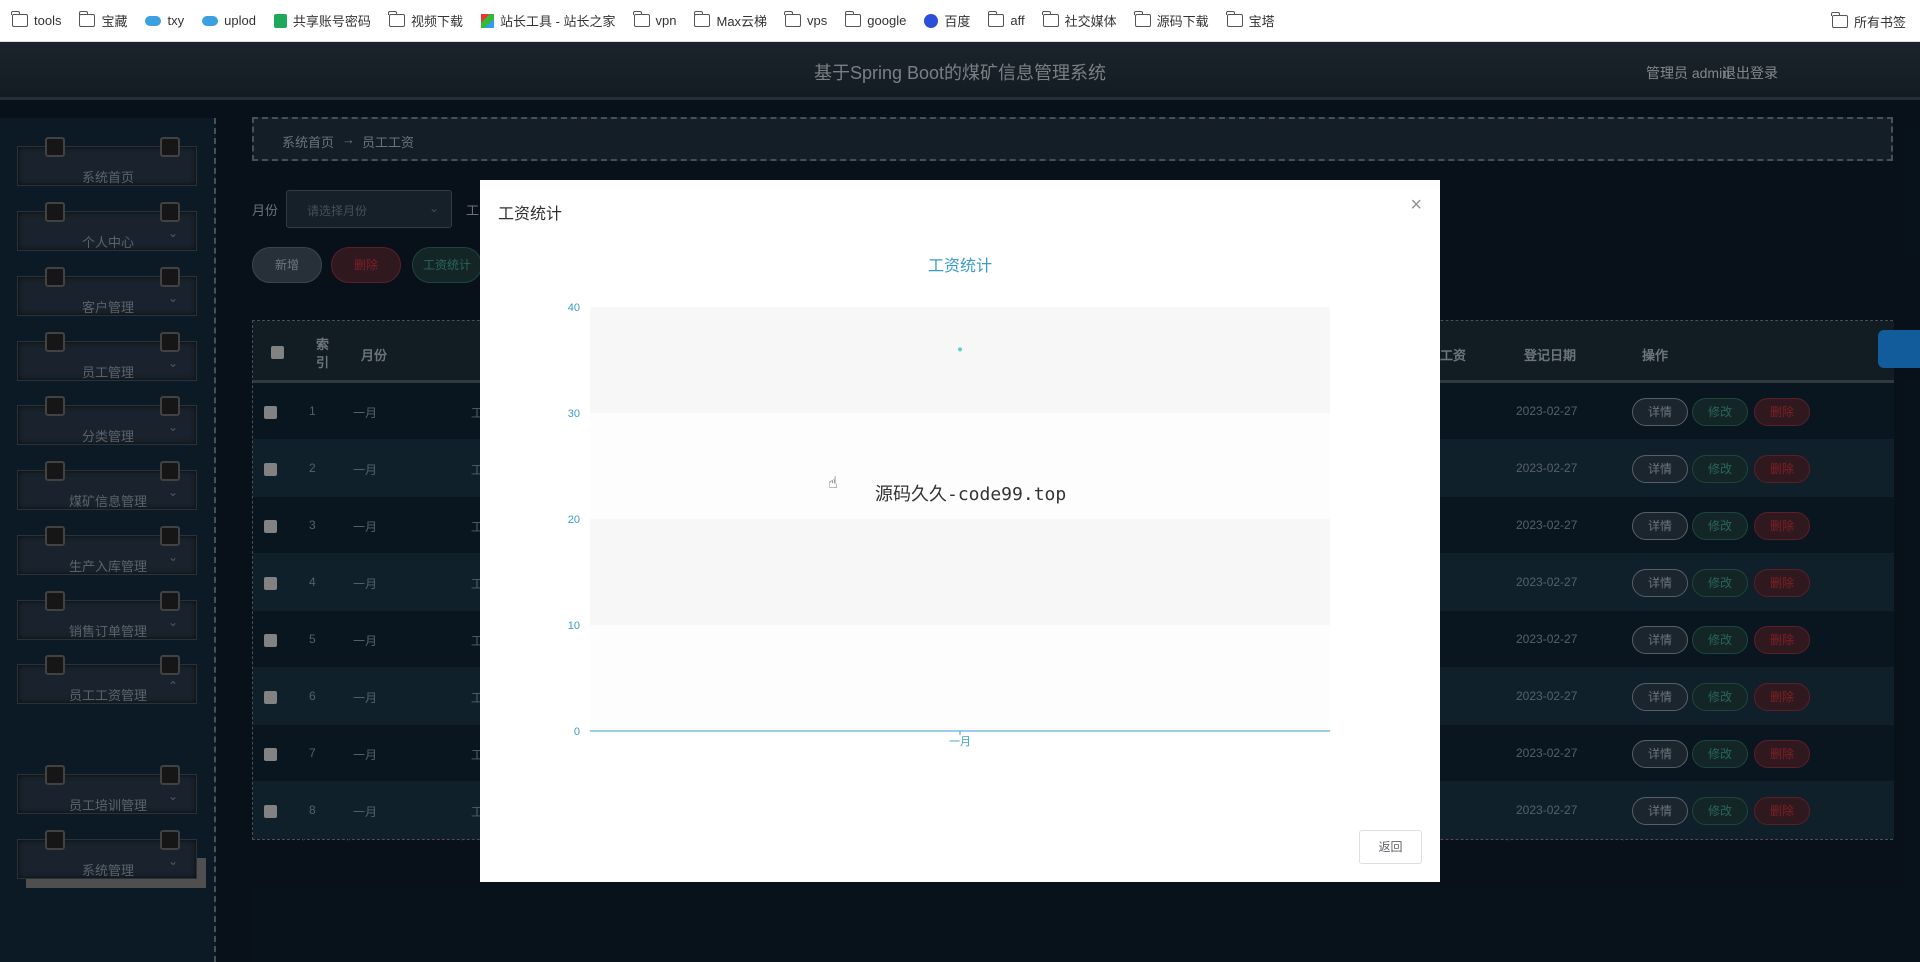 This screenshot has width=1920, height=962. Describe the element at coordinates (577, 732) in the screenshot. I see `y-tick-label: 0` at that location.